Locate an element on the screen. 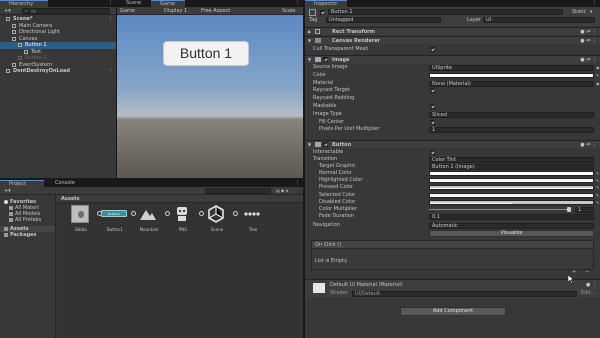 This screenshot has height=338, width=600. hierarchy-search-input: ⌕ All is located at coordinates (66, 11).